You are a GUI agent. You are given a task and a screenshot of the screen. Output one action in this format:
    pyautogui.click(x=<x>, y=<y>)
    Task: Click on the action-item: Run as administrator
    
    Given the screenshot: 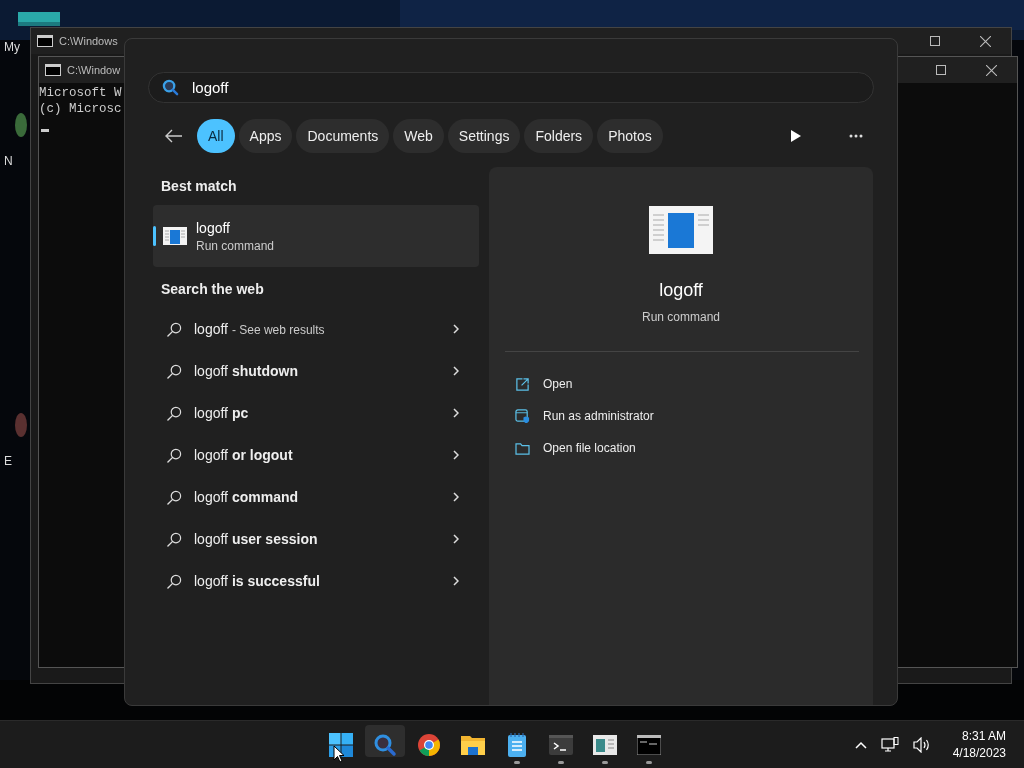 What is the action you would take?
    pyautogui.click(x=694, y=416)
    